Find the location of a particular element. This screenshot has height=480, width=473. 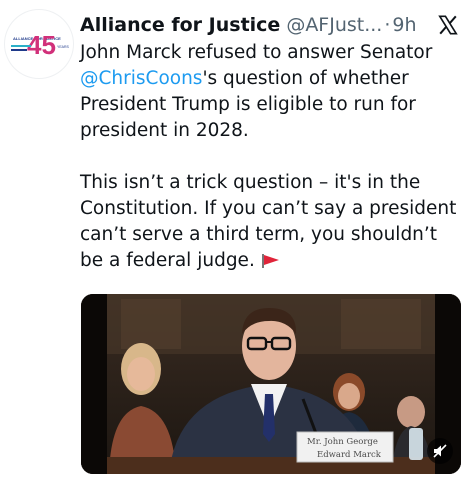

x-logo-icon is located at coordinates (448, 25).